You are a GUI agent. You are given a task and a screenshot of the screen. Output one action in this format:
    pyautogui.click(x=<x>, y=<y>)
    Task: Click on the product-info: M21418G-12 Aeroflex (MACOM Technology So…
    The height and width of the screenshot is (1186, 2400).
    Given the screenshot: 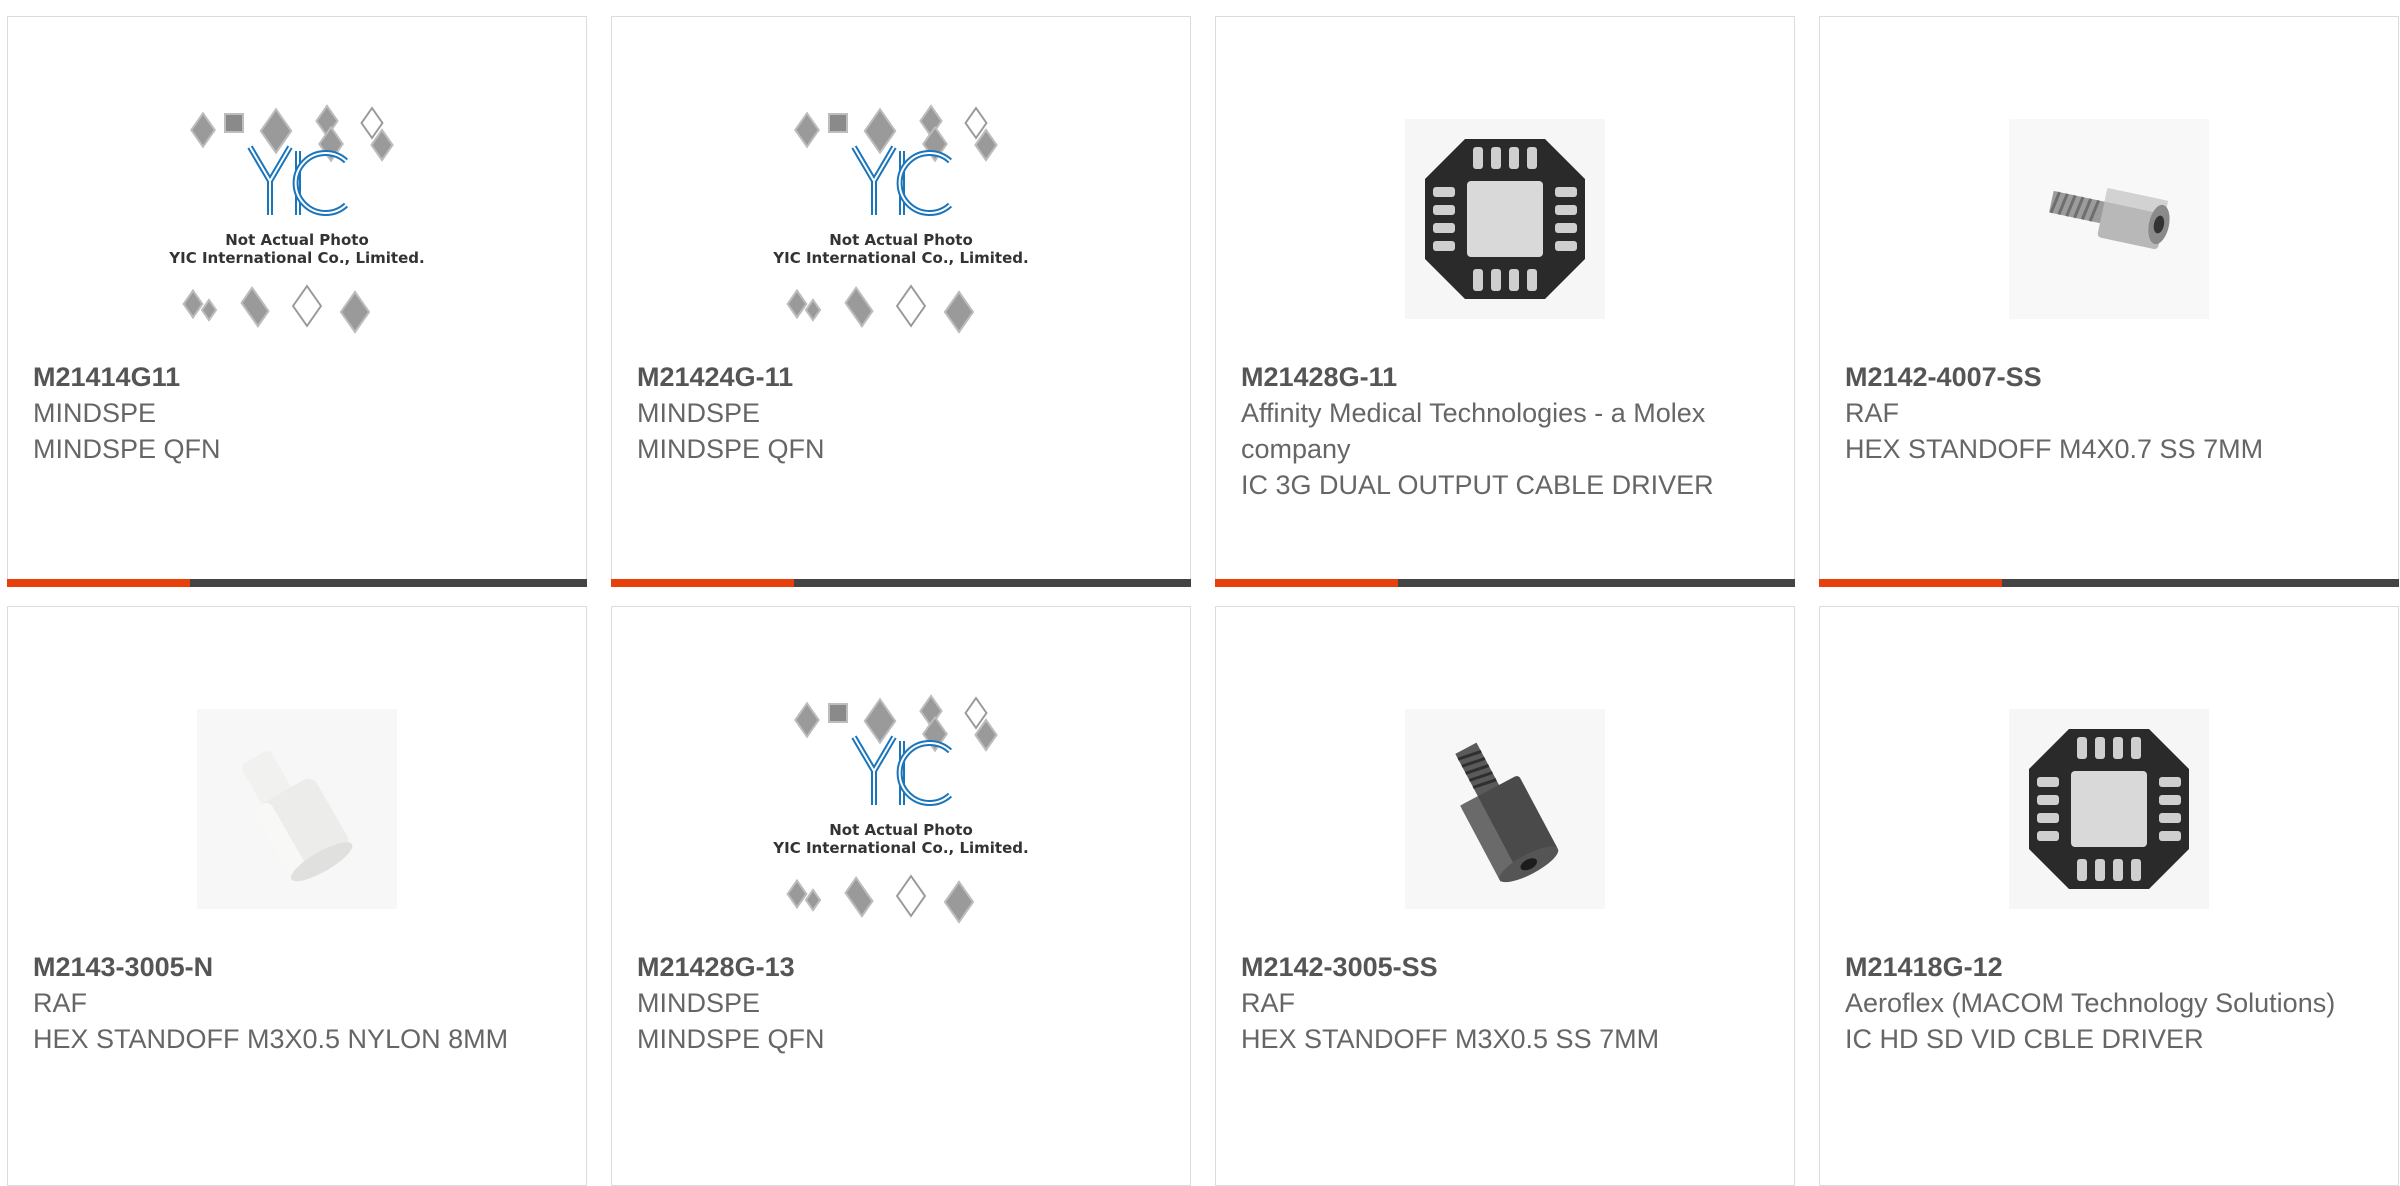 What is the action you would take?
    pyautogui.click(x=2106, y=1003)
    